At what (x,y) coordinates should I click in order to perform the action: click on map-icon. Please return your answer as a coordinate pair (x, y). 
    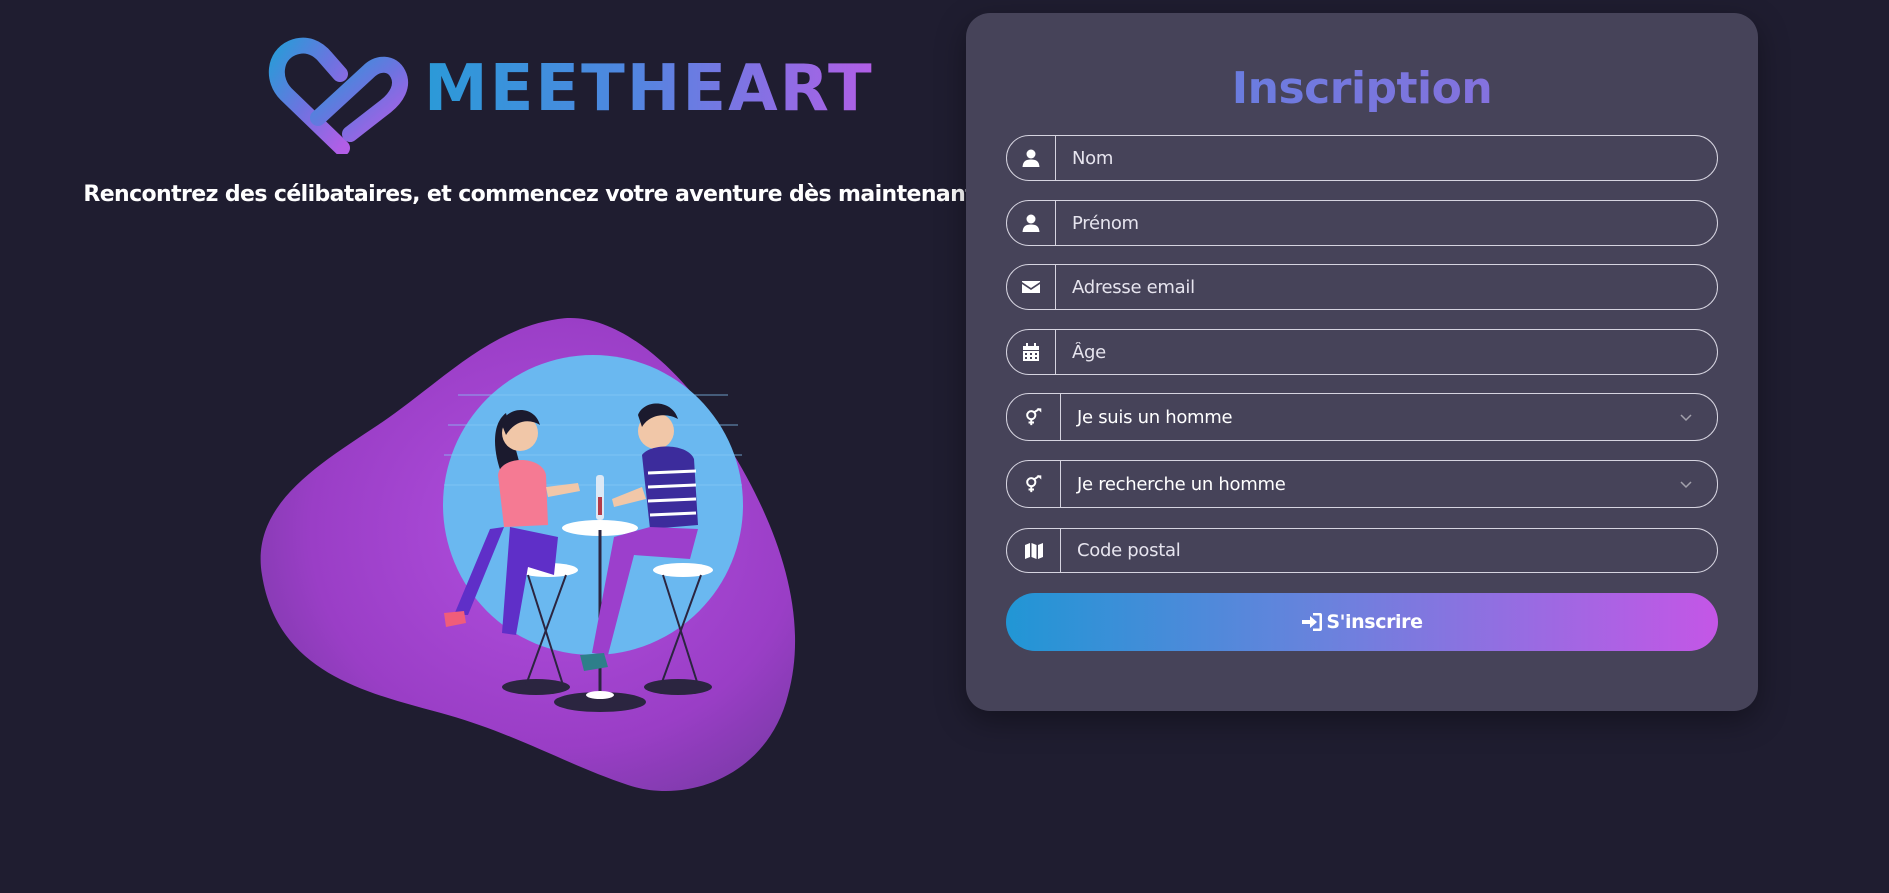
    Looking at the image, I should click on (1034, 550).